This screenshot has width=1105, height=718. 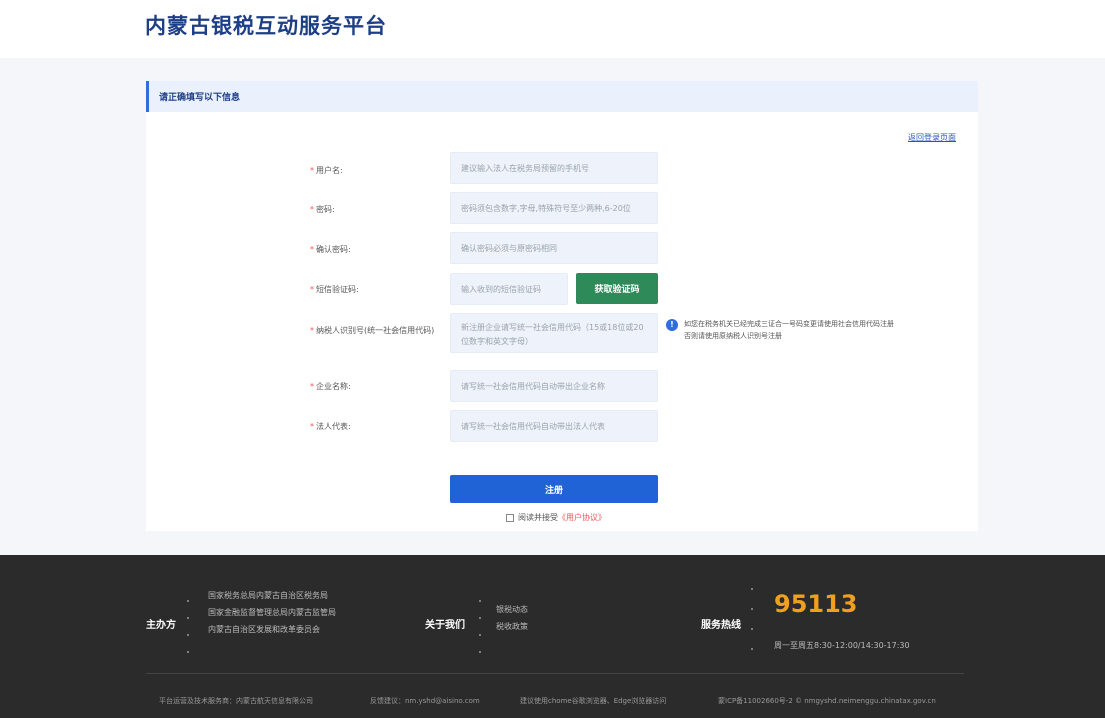 What do you see at coordinates (816, 604) in the screenshot?
I see `hotline-number: 95113` at bounding box center [816, 604].